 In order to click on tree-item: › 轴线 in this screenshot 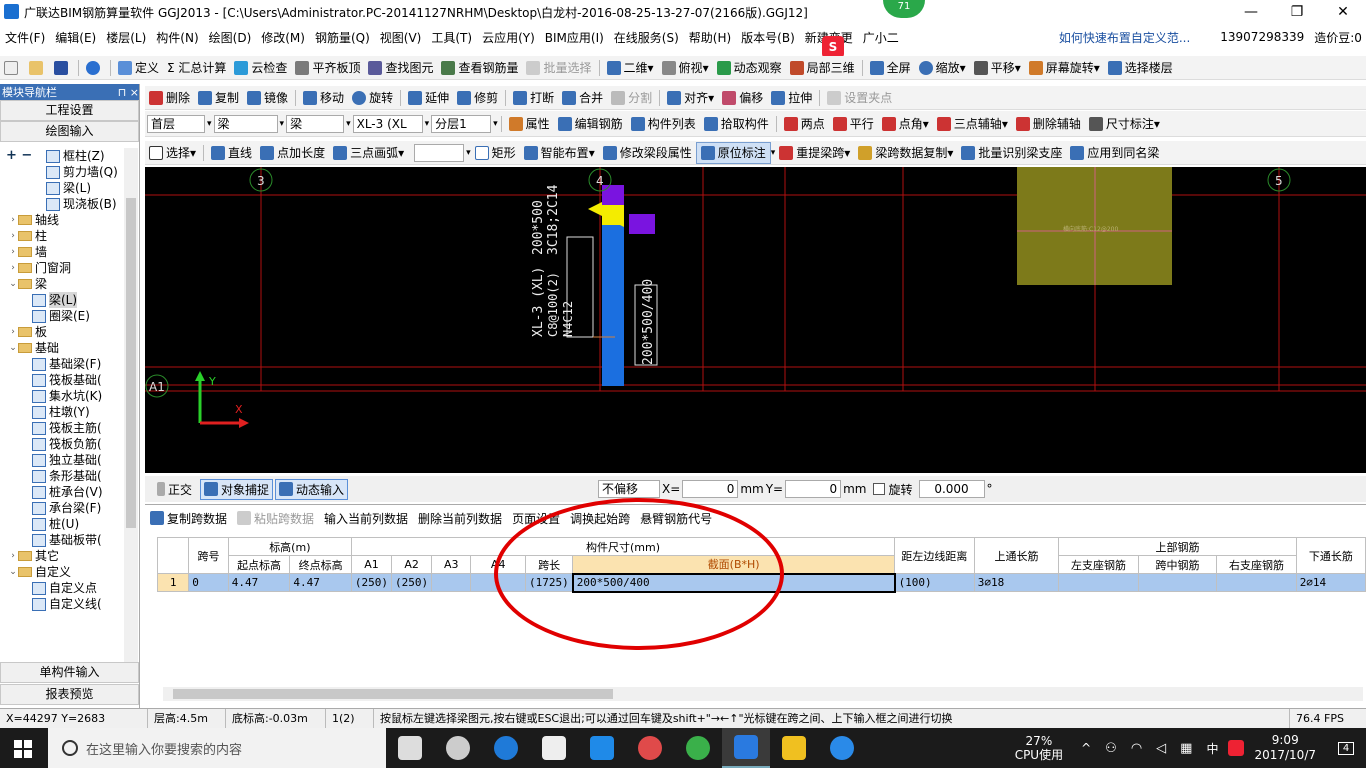, I will do `click(62, 220)`.